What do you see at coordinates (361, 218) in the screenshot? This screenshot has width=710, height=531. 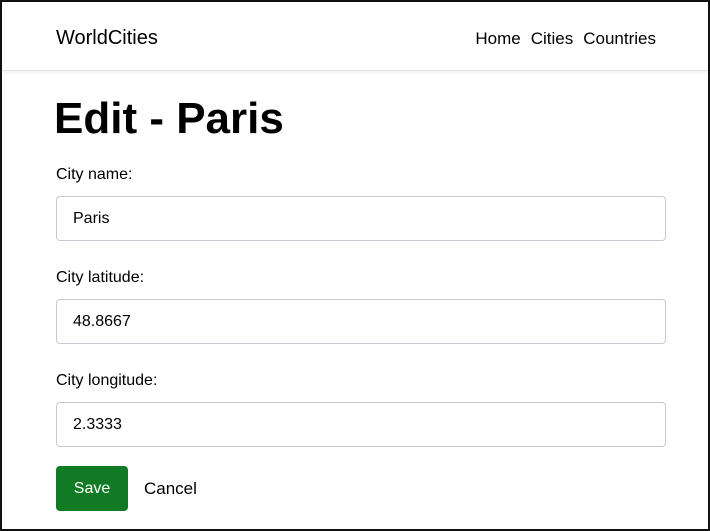 I see `city-name-input` at bounding box center [361, 218].